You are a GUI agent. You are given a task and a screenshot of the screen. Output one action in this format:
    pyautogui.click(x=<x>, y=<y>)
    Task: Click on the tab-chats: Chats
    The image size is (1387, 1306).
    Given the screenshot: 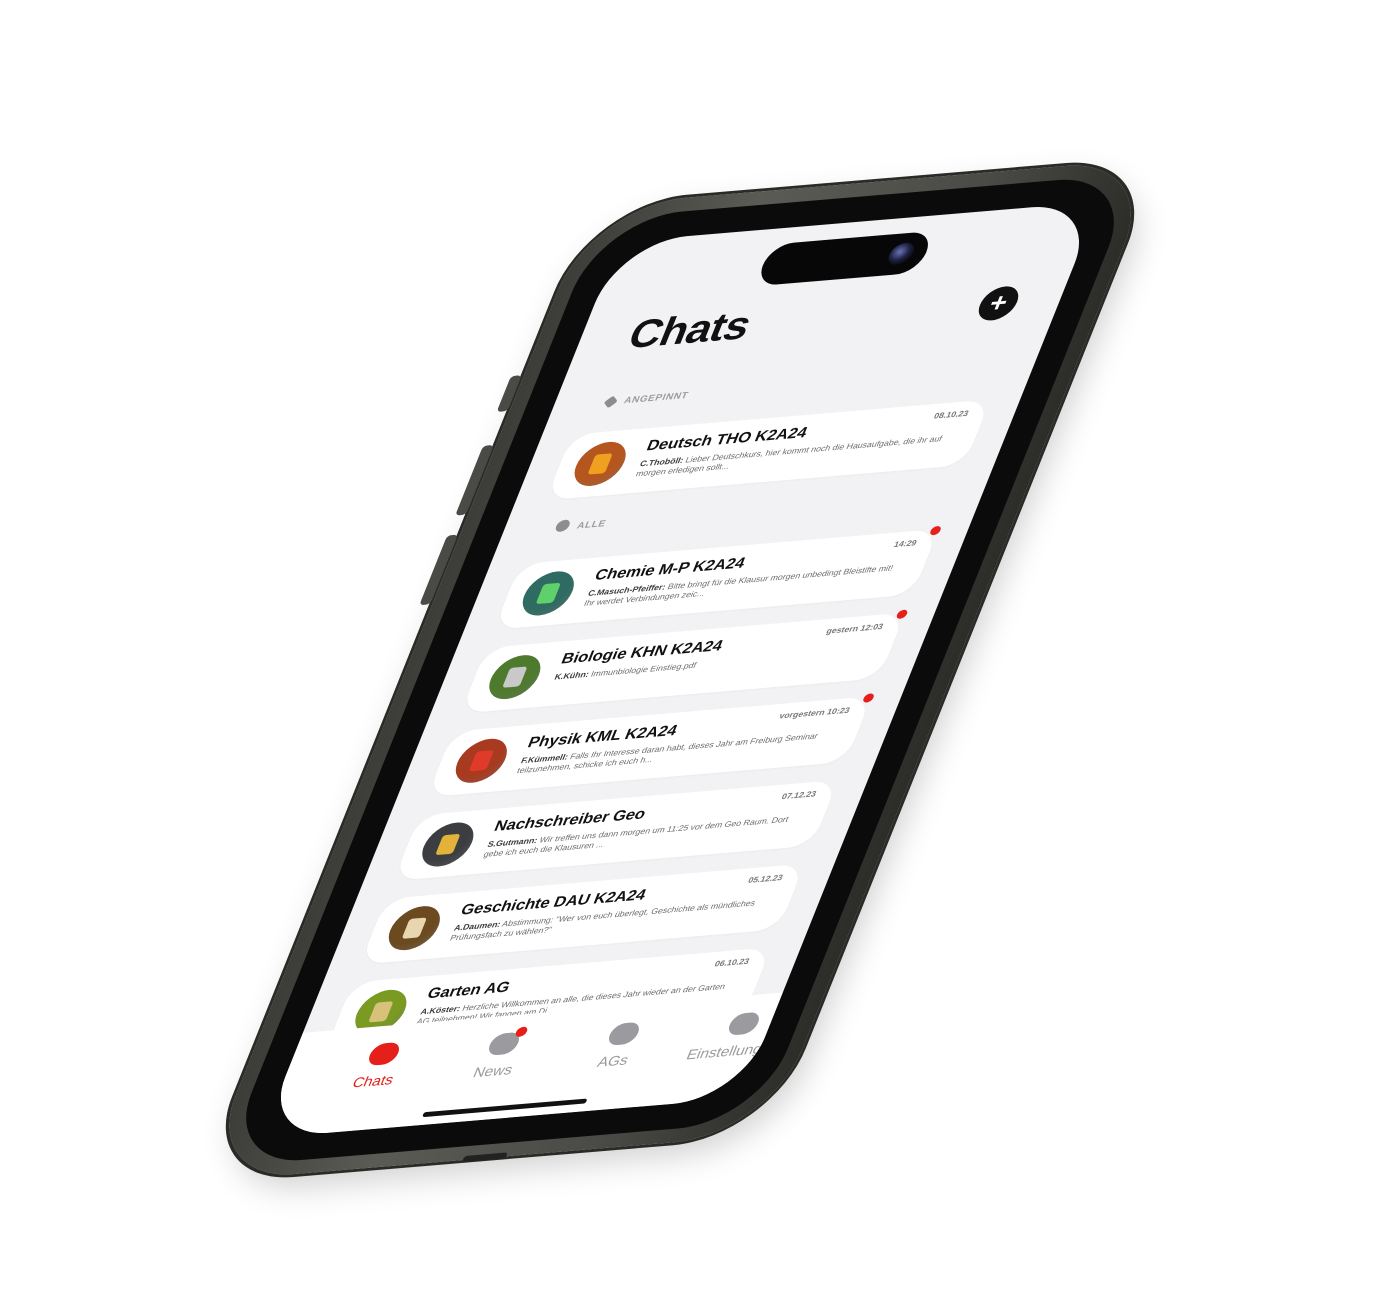 What is the action you would take?
    pyautogui.click(x=378, y=1067)
    